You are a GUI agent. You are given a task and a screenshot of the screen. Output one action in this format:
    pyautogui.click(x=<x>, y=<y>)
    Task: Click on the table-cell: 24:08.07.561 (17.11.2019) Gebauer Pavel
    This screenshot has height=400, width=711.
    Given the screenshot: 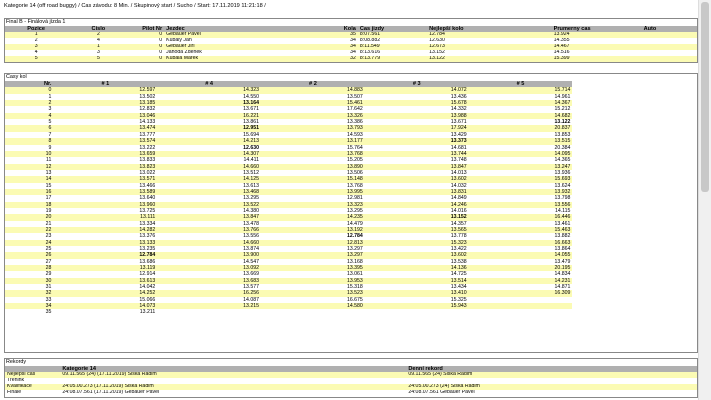 What is the action you would take?
    pyautogui.click(x=205, y=393)
    